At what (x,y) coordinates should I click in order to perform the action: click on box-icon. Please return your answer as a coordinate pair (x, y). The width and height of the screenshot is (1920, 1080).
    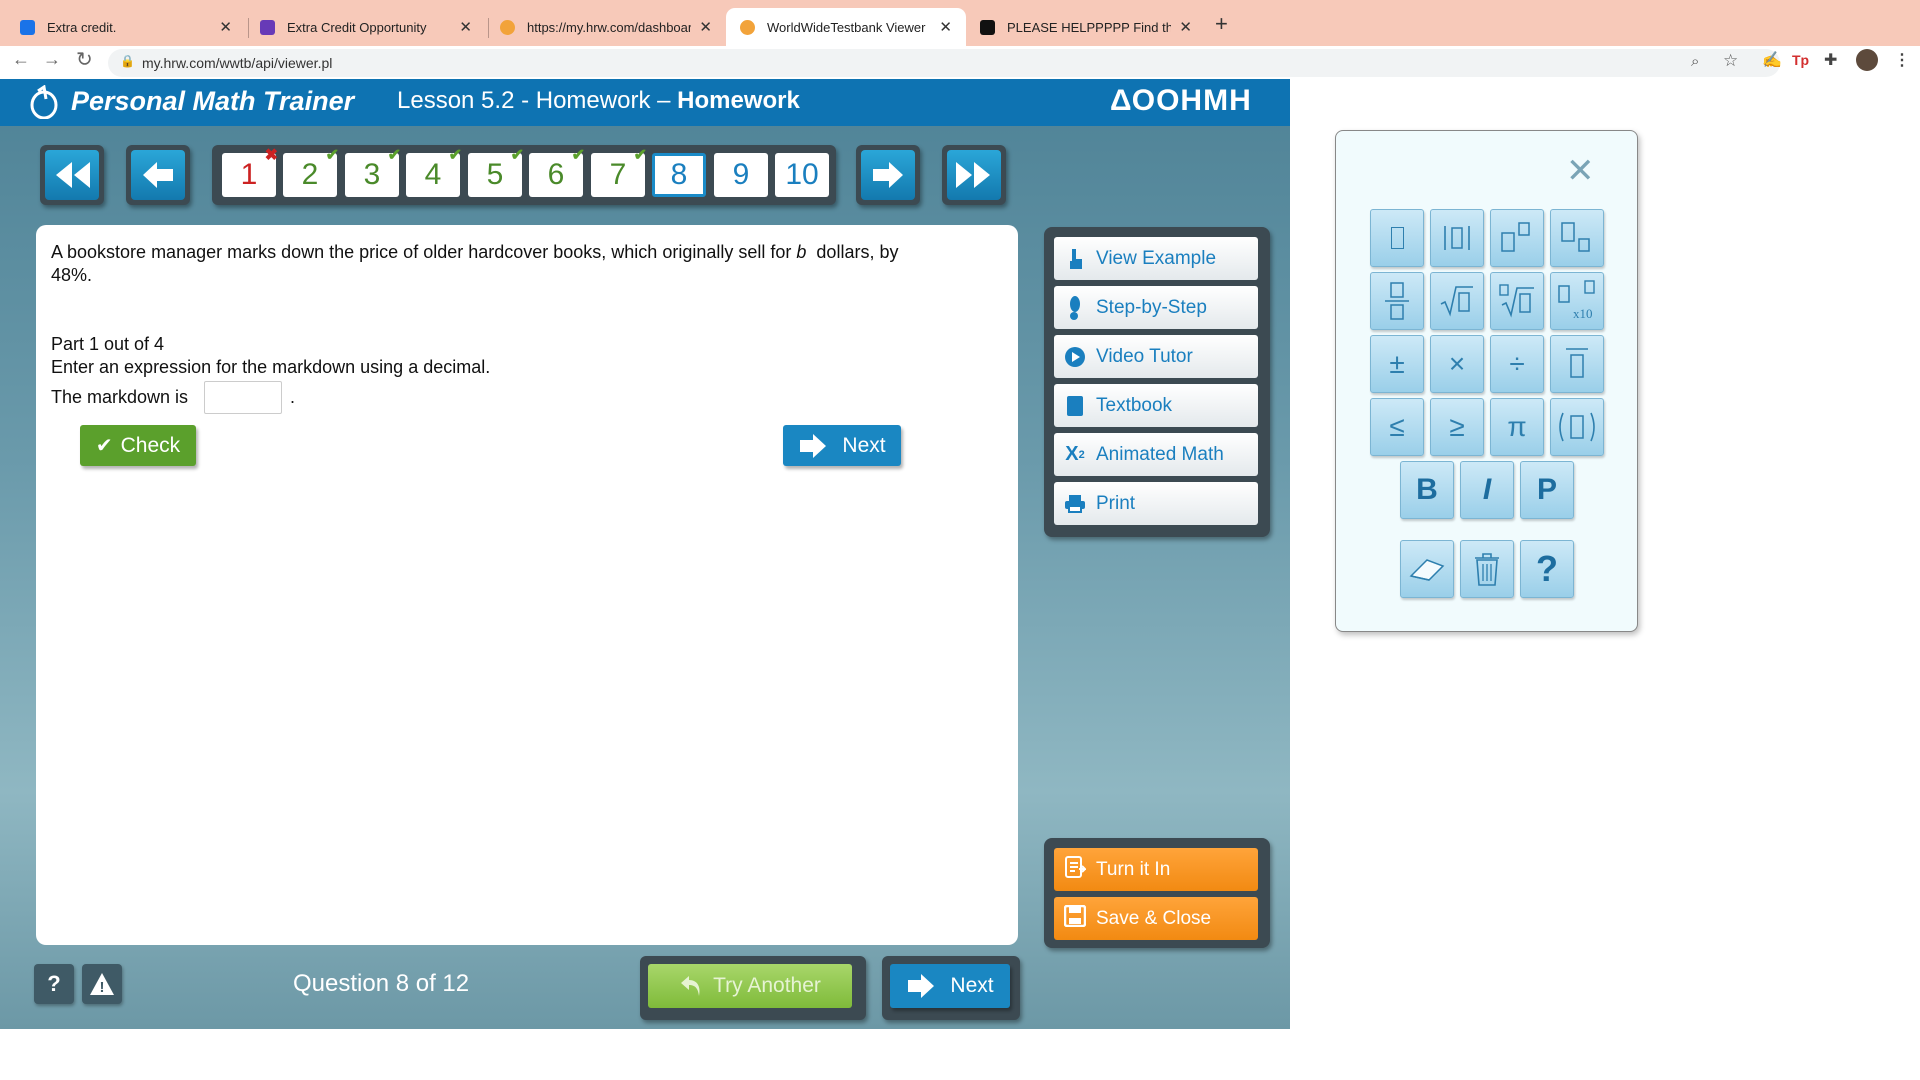
    Looking at the image, I should click on (1397, 238).